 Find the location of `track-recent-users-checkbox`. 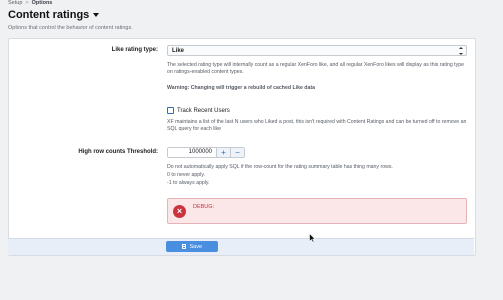

track-recent-users-checkbox is located at coordinates (170, 110).